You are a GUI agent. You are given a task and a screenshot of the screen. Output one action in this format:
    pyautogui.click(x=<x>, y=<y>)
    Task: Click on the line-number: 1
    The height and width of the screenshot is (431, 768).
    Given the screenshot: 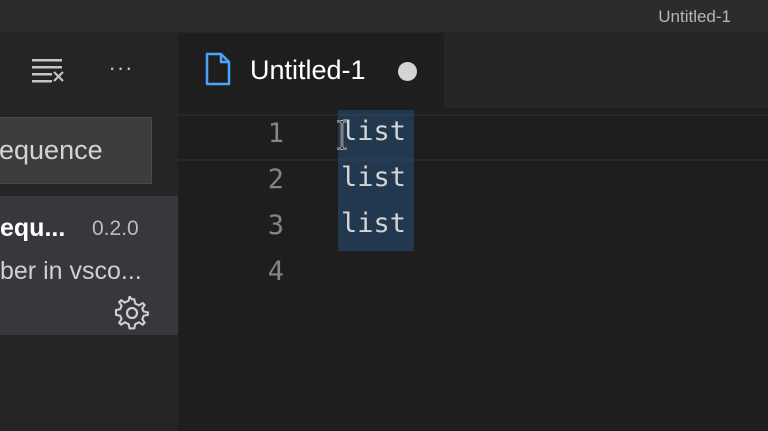 What is the action you would take?
    pyautogui.click(x=275, y=133)
    